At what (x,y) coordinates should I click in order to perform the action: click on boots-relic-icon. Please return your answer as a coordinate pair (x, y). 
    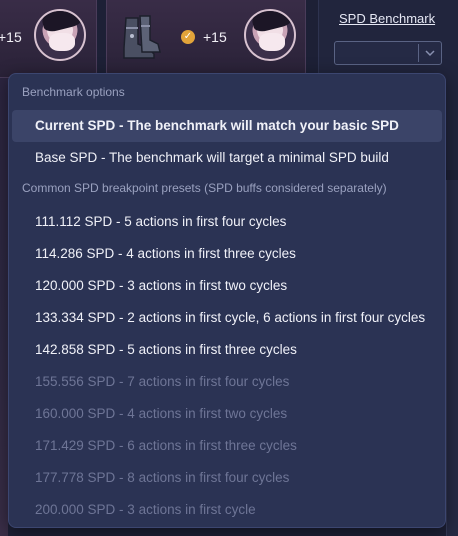
    Looking at the image, I should click on (142, 37).